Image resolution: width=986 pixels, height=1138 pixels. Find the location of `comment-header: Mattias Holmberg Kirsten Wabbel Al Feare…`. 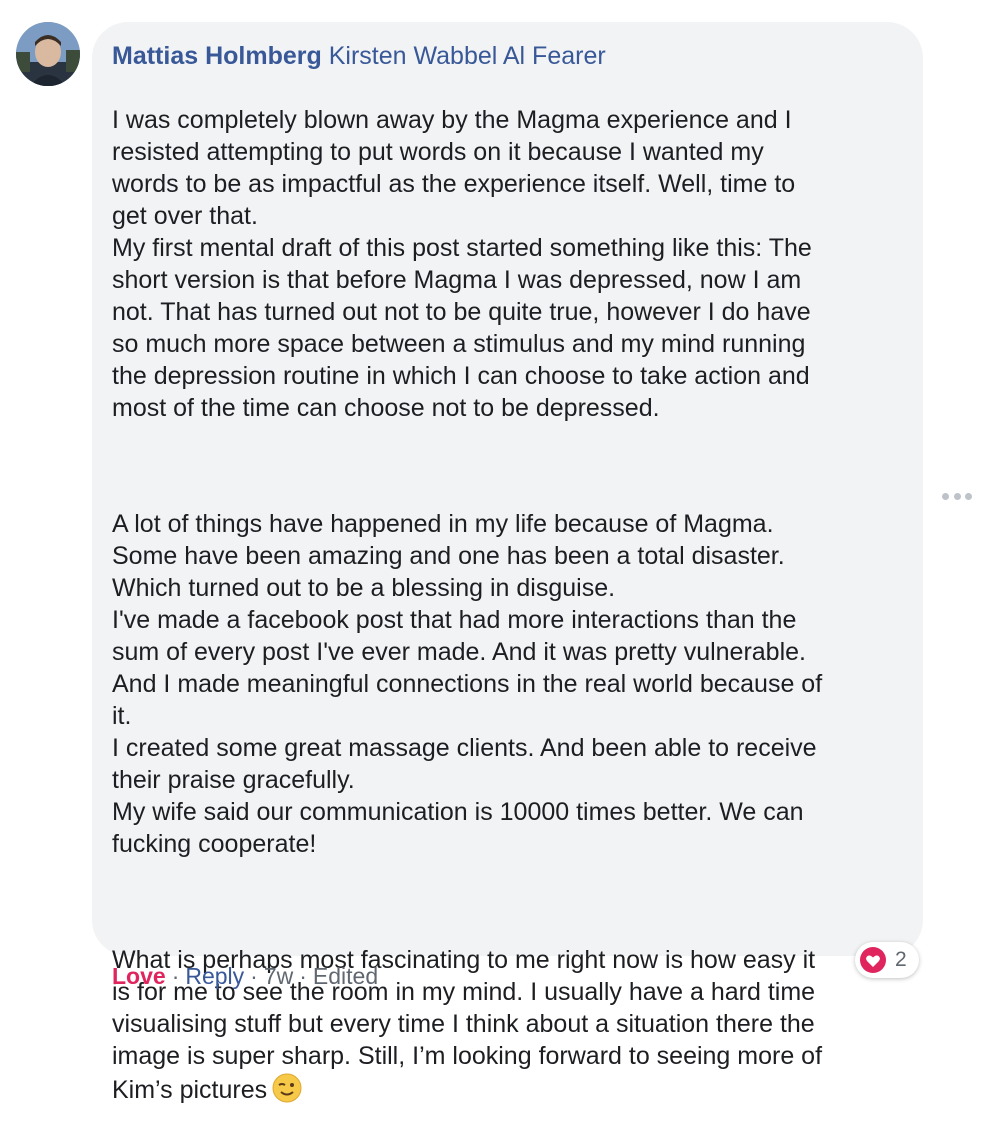

comment-header: Mattias Holmberg Kirsten Wabbel Al Feare… is located at coordinates (507, 56).